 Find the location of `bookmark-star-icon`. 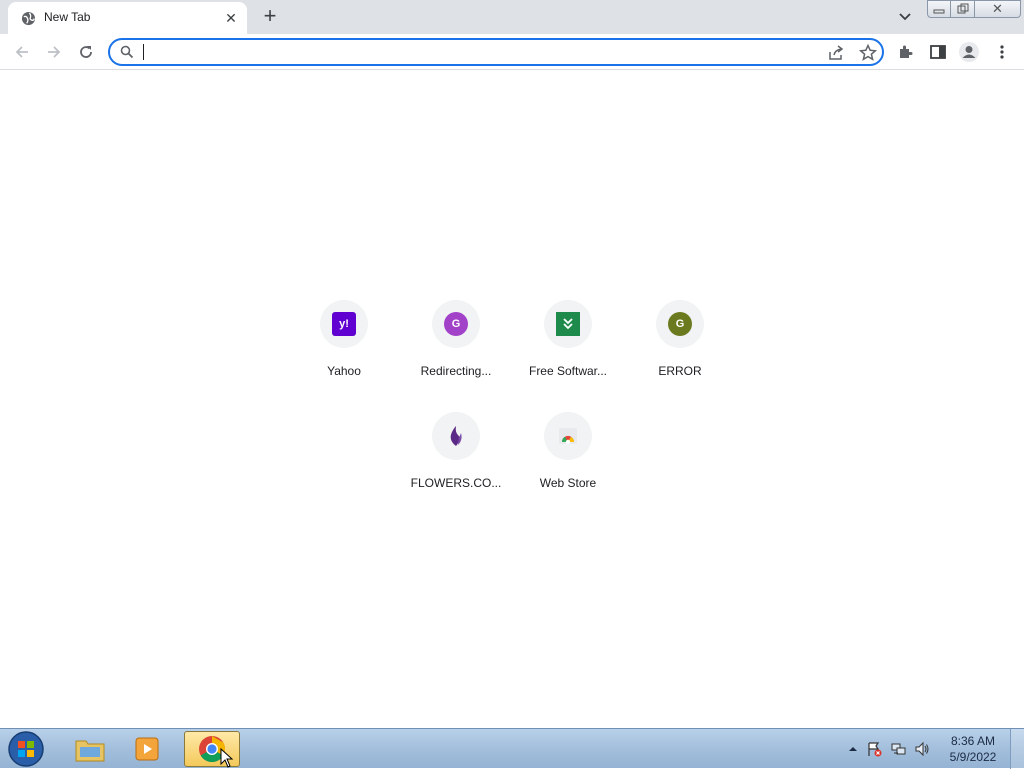

bookmark-star-icon is located at coordinates (868, 53).